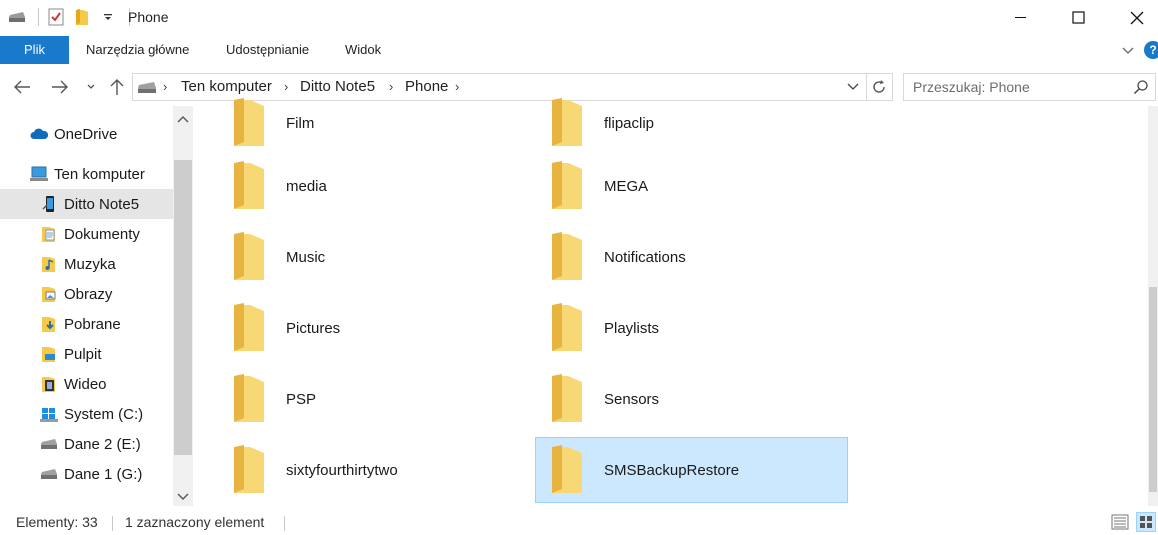 The height and width of the screenshot is (535, 1158). What do you see at coordinates (370, 399) in the screenshot?
I see `folder-item: PSP` at bounding box center [370, 399].